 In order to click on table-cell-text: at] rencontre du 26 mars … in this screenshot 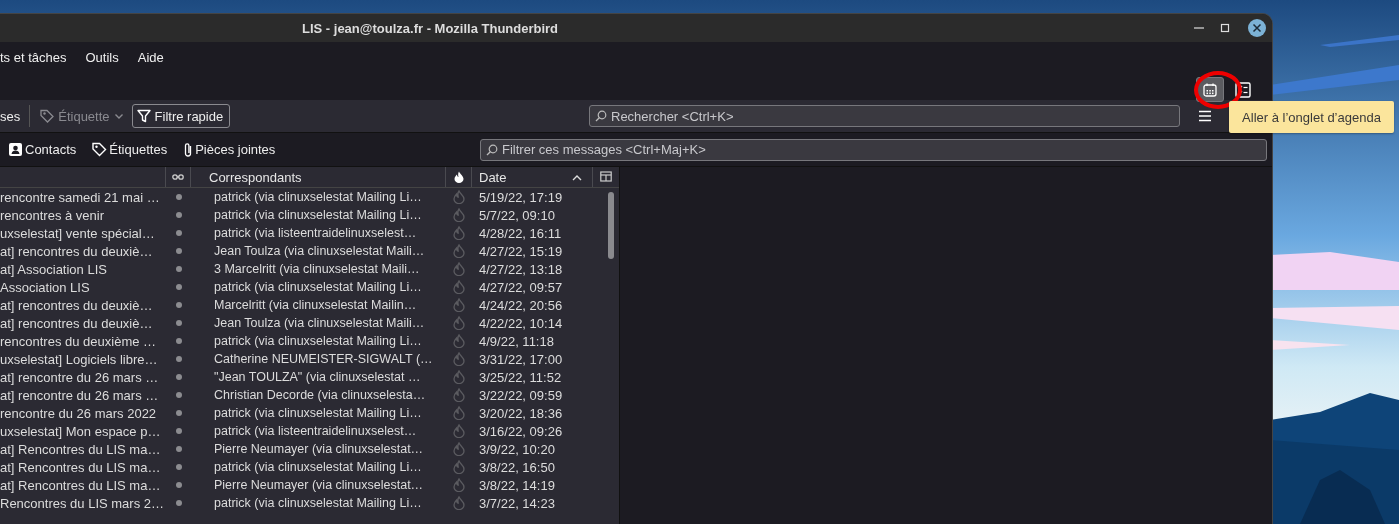, I will do `click(80, 377)`.